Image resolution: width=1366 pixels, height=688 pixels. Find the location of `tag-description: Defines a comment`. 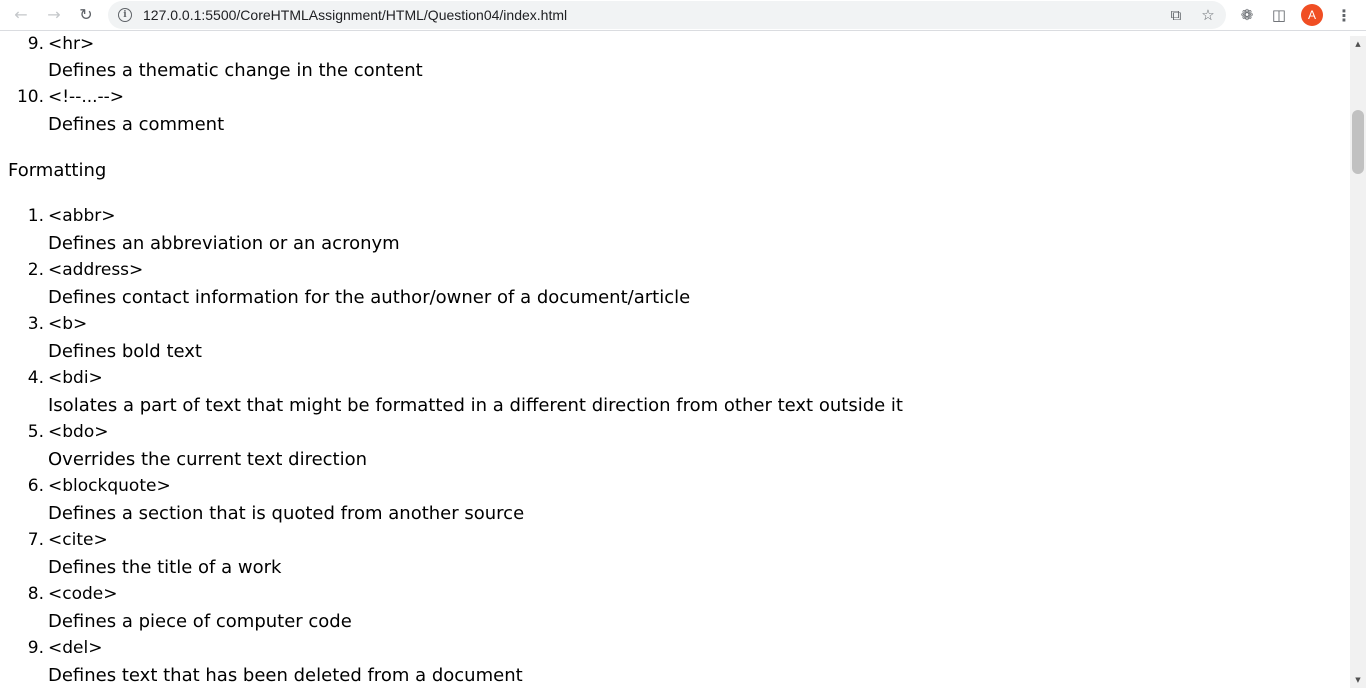

tag-description: Defines a comment is located at coordinates (136, 124).